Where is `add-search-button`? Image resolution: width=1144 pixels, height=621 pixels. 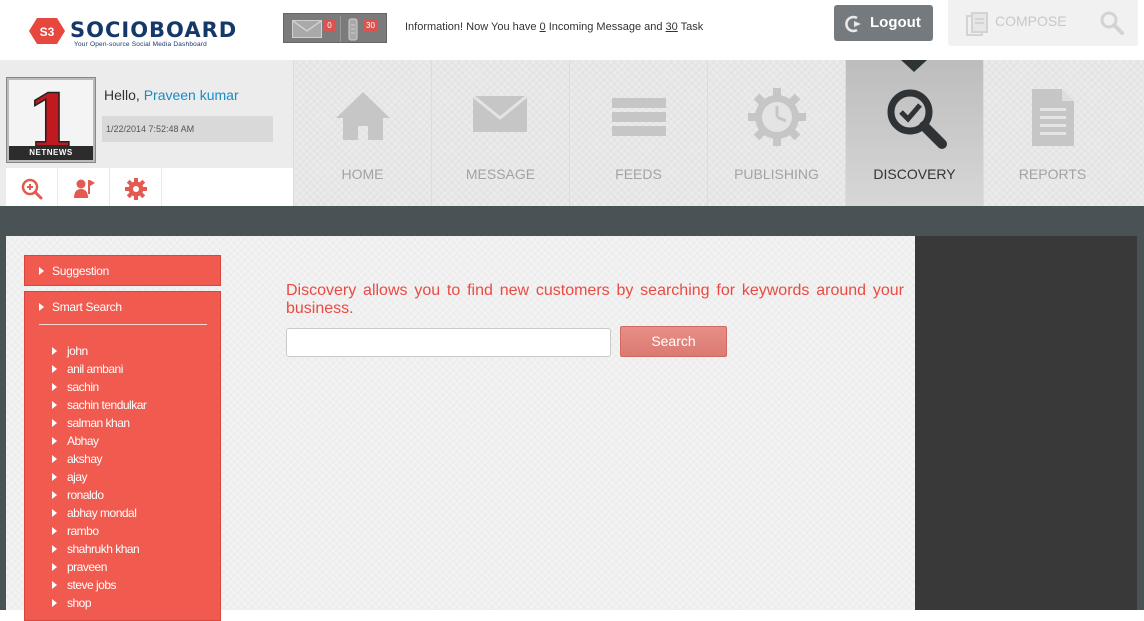
add-search-button is located at coordinates (32, 187).